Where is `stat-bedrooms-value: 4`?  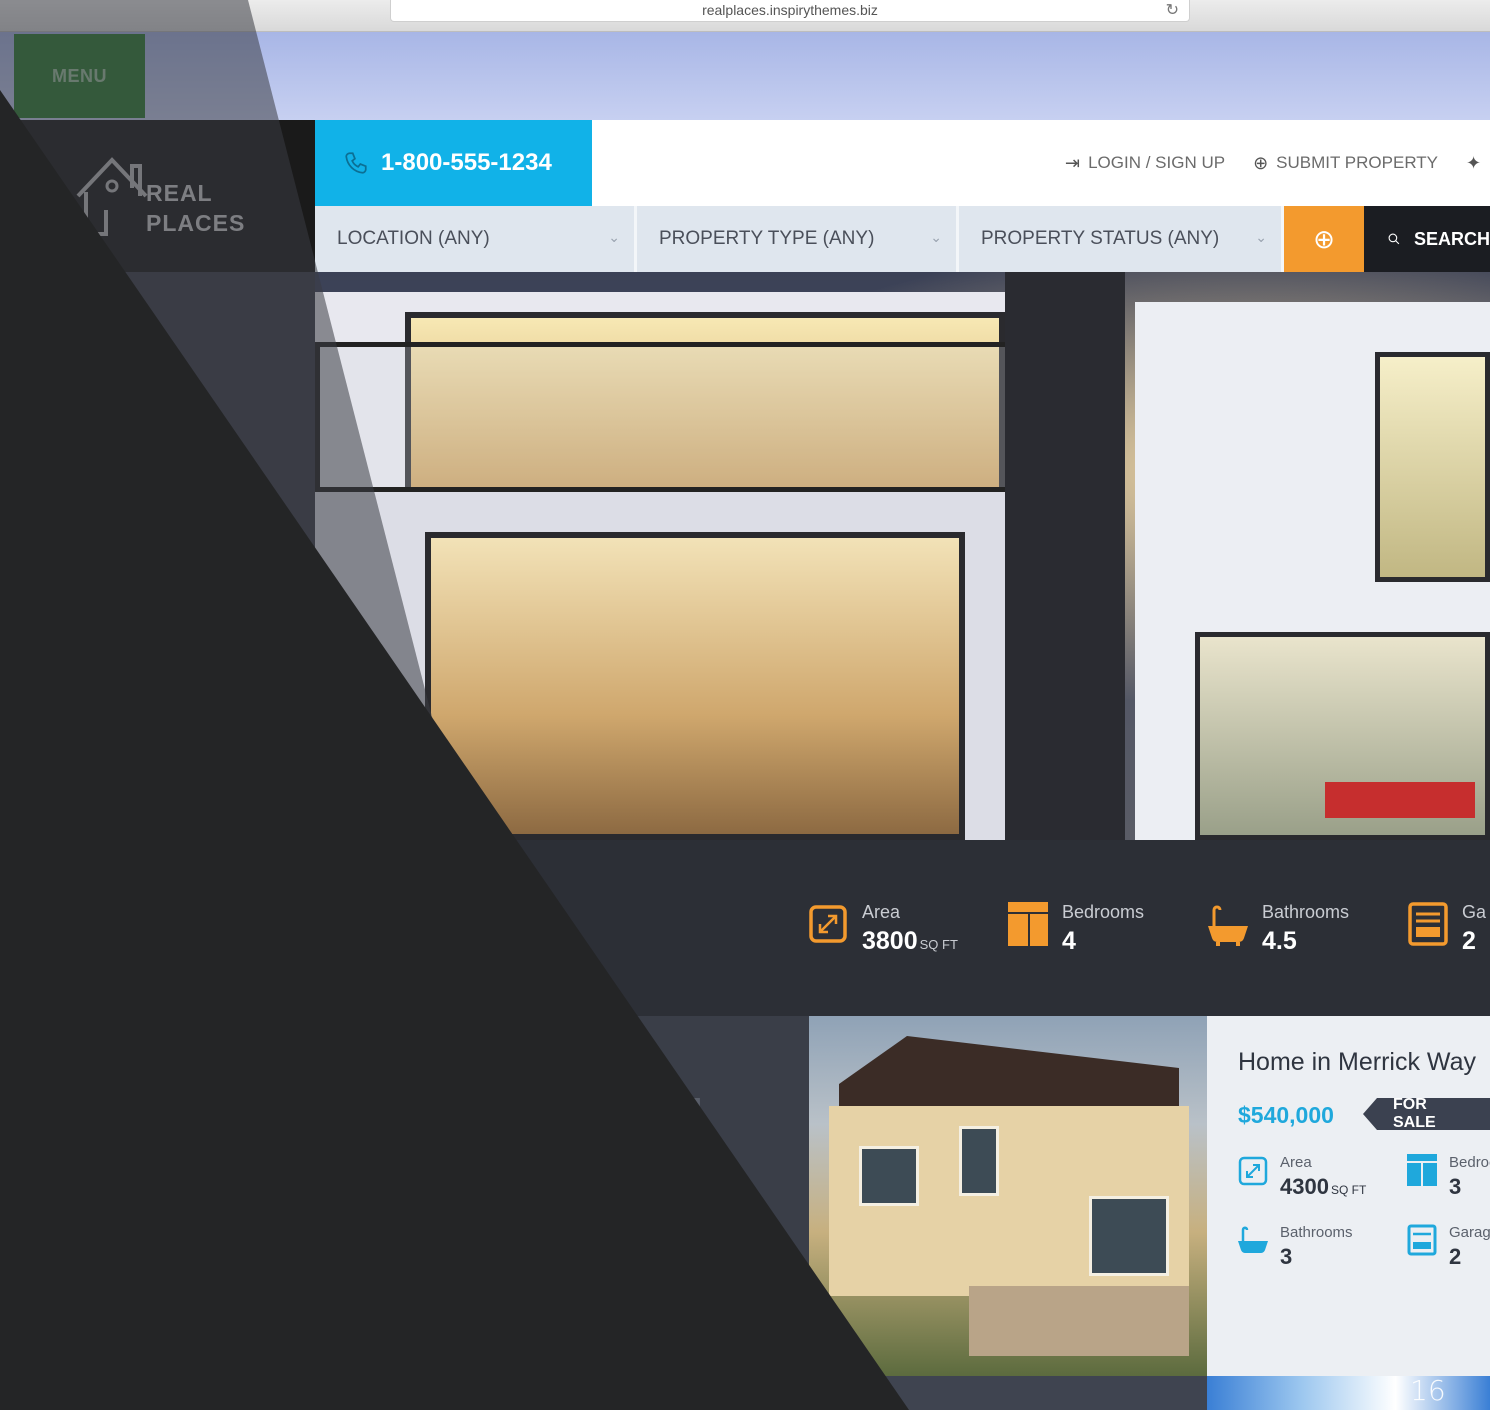 stat-bedrooms-value: 4 is located at coordinates (1069, 941).